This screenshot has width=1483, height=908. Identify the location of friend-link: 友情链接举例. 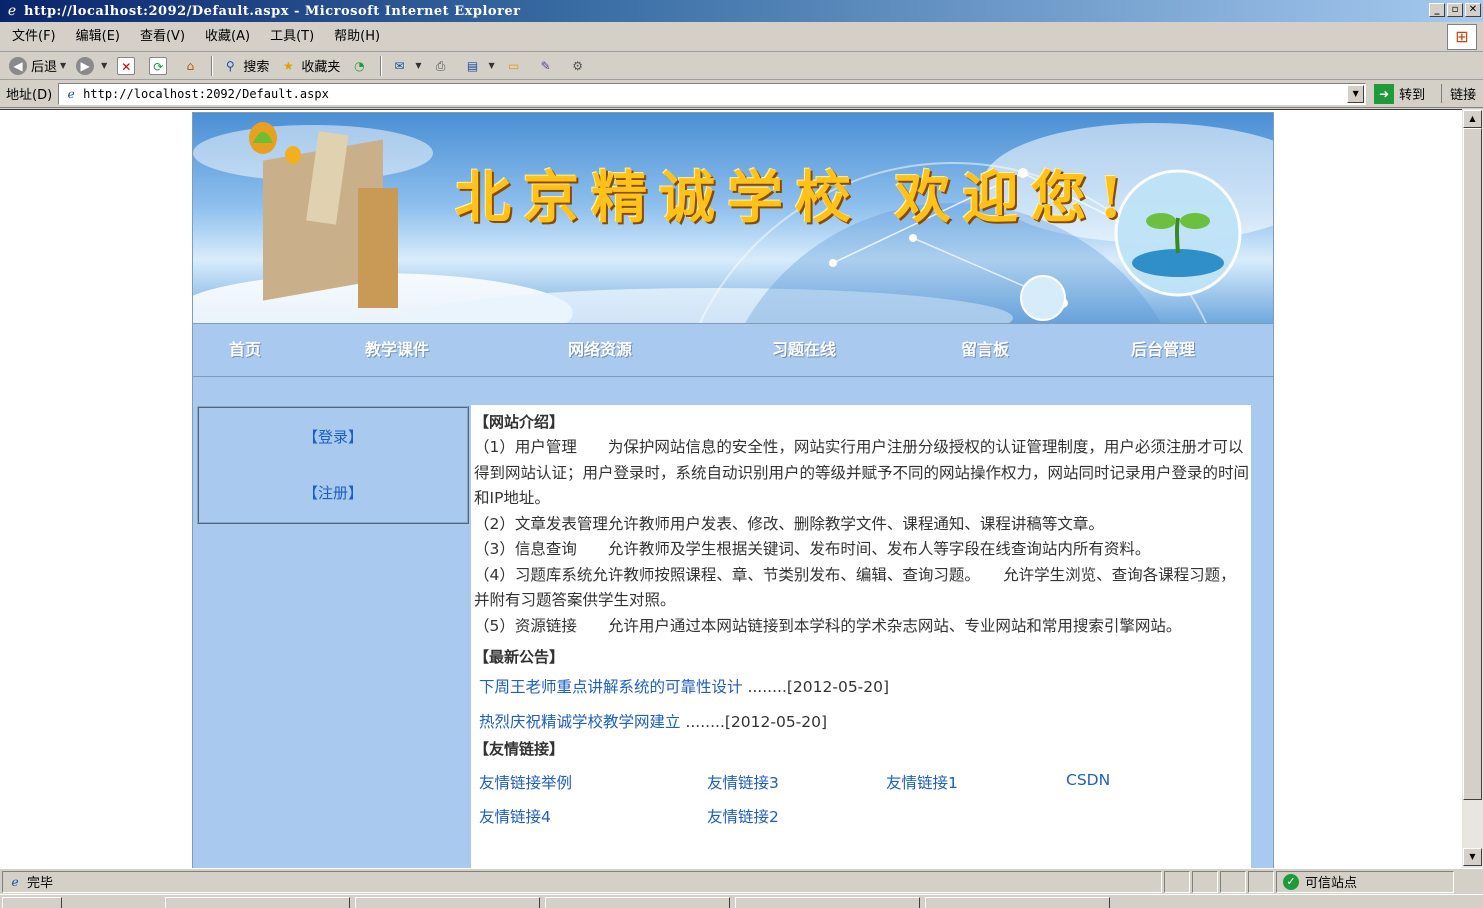
(525, 782).